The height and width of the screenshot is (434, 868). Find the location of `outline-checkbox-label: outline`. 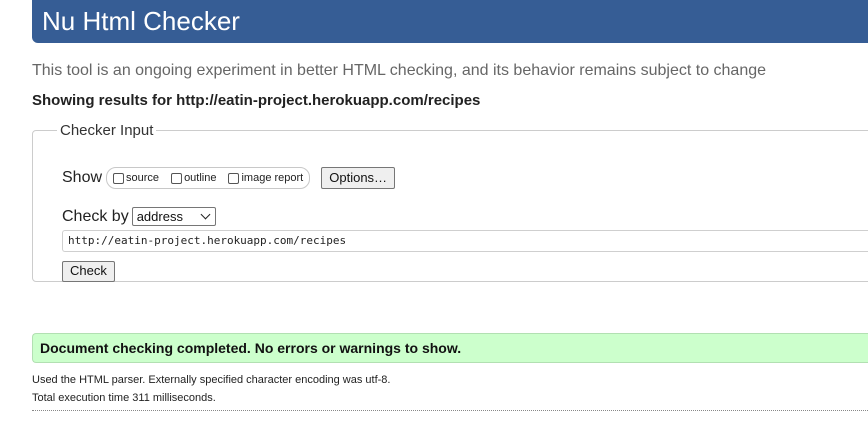

outline-checkbox-label: outline is located at coordinates (200, 178).